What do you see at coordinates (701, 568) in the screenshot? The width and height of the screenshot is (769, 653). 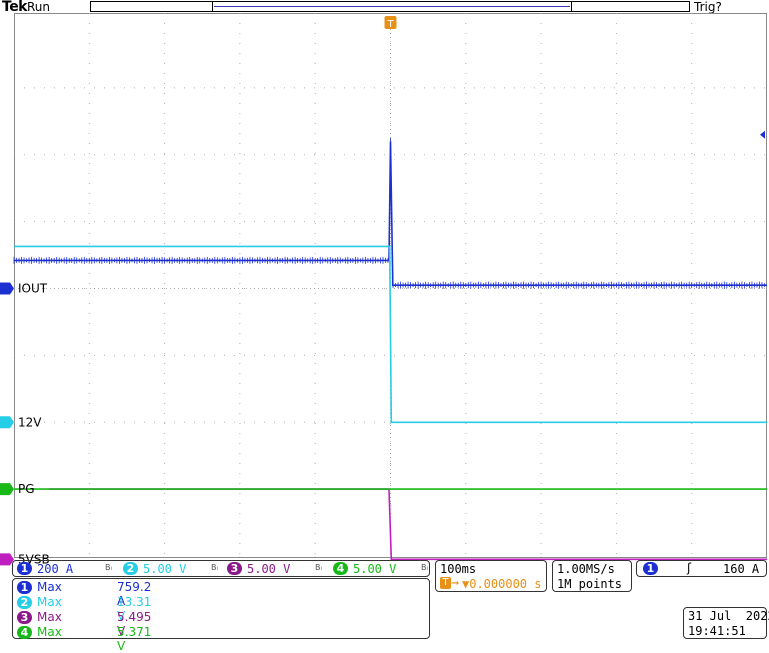 I see `trigger-panel: 1 ʃ 160 A` at bounding box center [701, 568].